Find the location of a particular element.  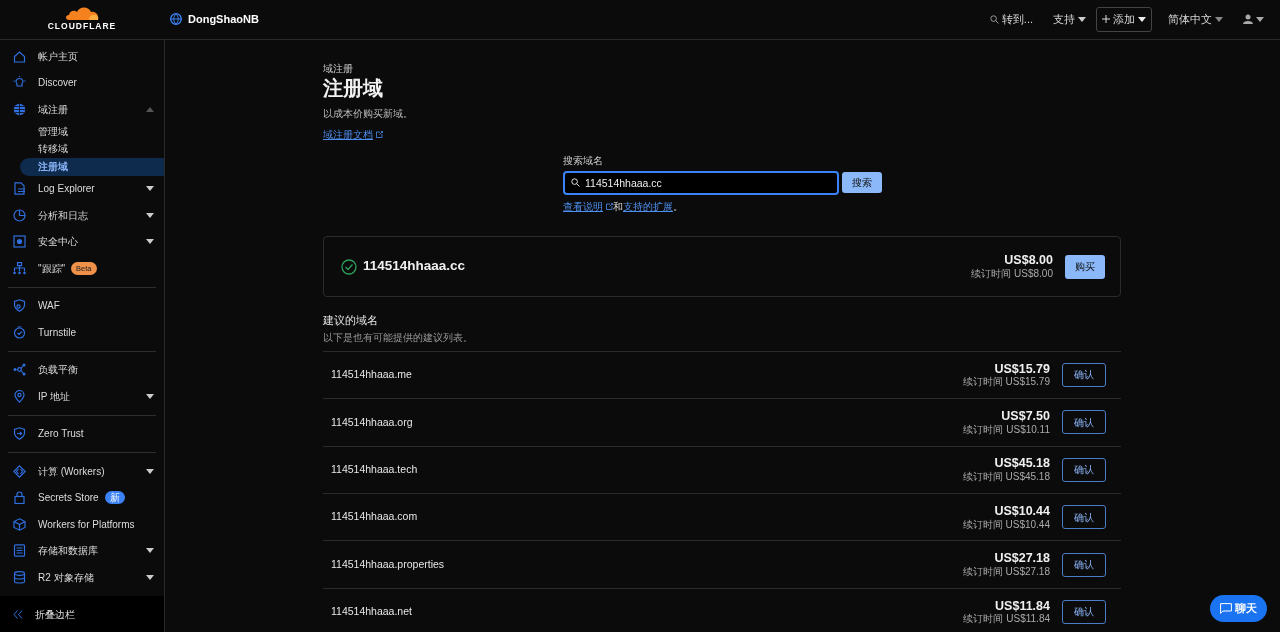

sidebar-subitem: 转移域 is located at coordinates (92, 149).